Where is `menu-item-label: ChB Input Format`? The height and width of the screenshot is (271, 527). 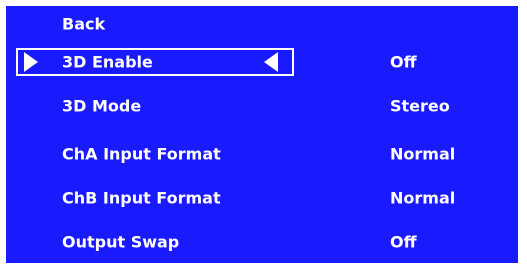 menu-item-label: ChB Input Format is located at coordinates (141, 198).